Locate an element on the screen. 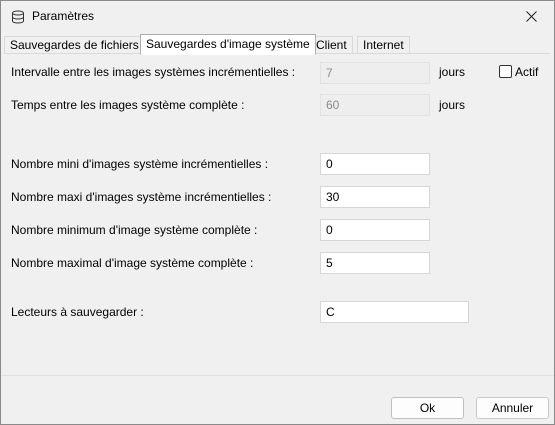 This screenshot has height=425, width=555. ok-button: Ok is located at coordinates (427, 408).